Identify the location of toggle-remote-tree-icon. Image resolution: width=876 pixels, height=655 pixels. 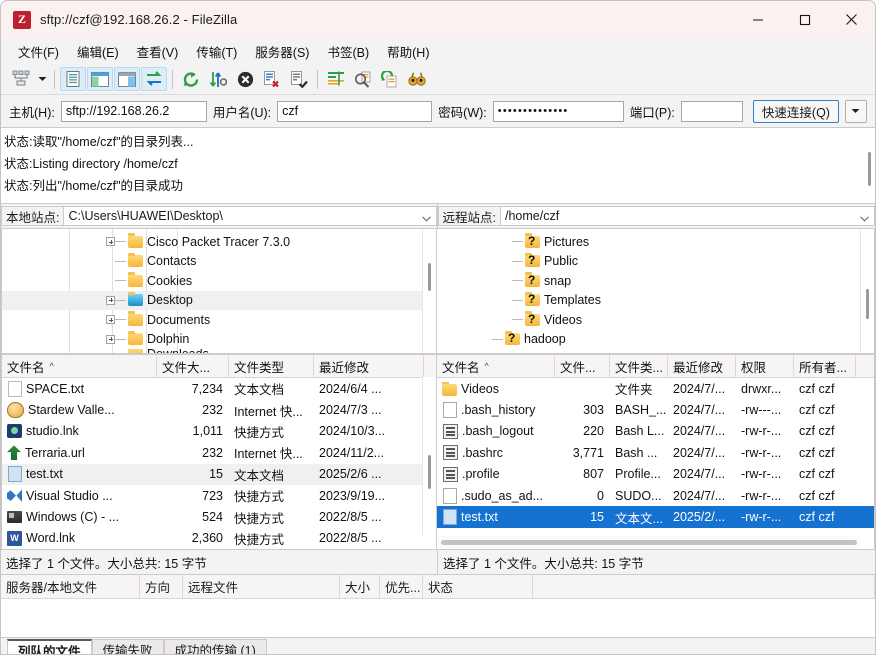
(127, 79).